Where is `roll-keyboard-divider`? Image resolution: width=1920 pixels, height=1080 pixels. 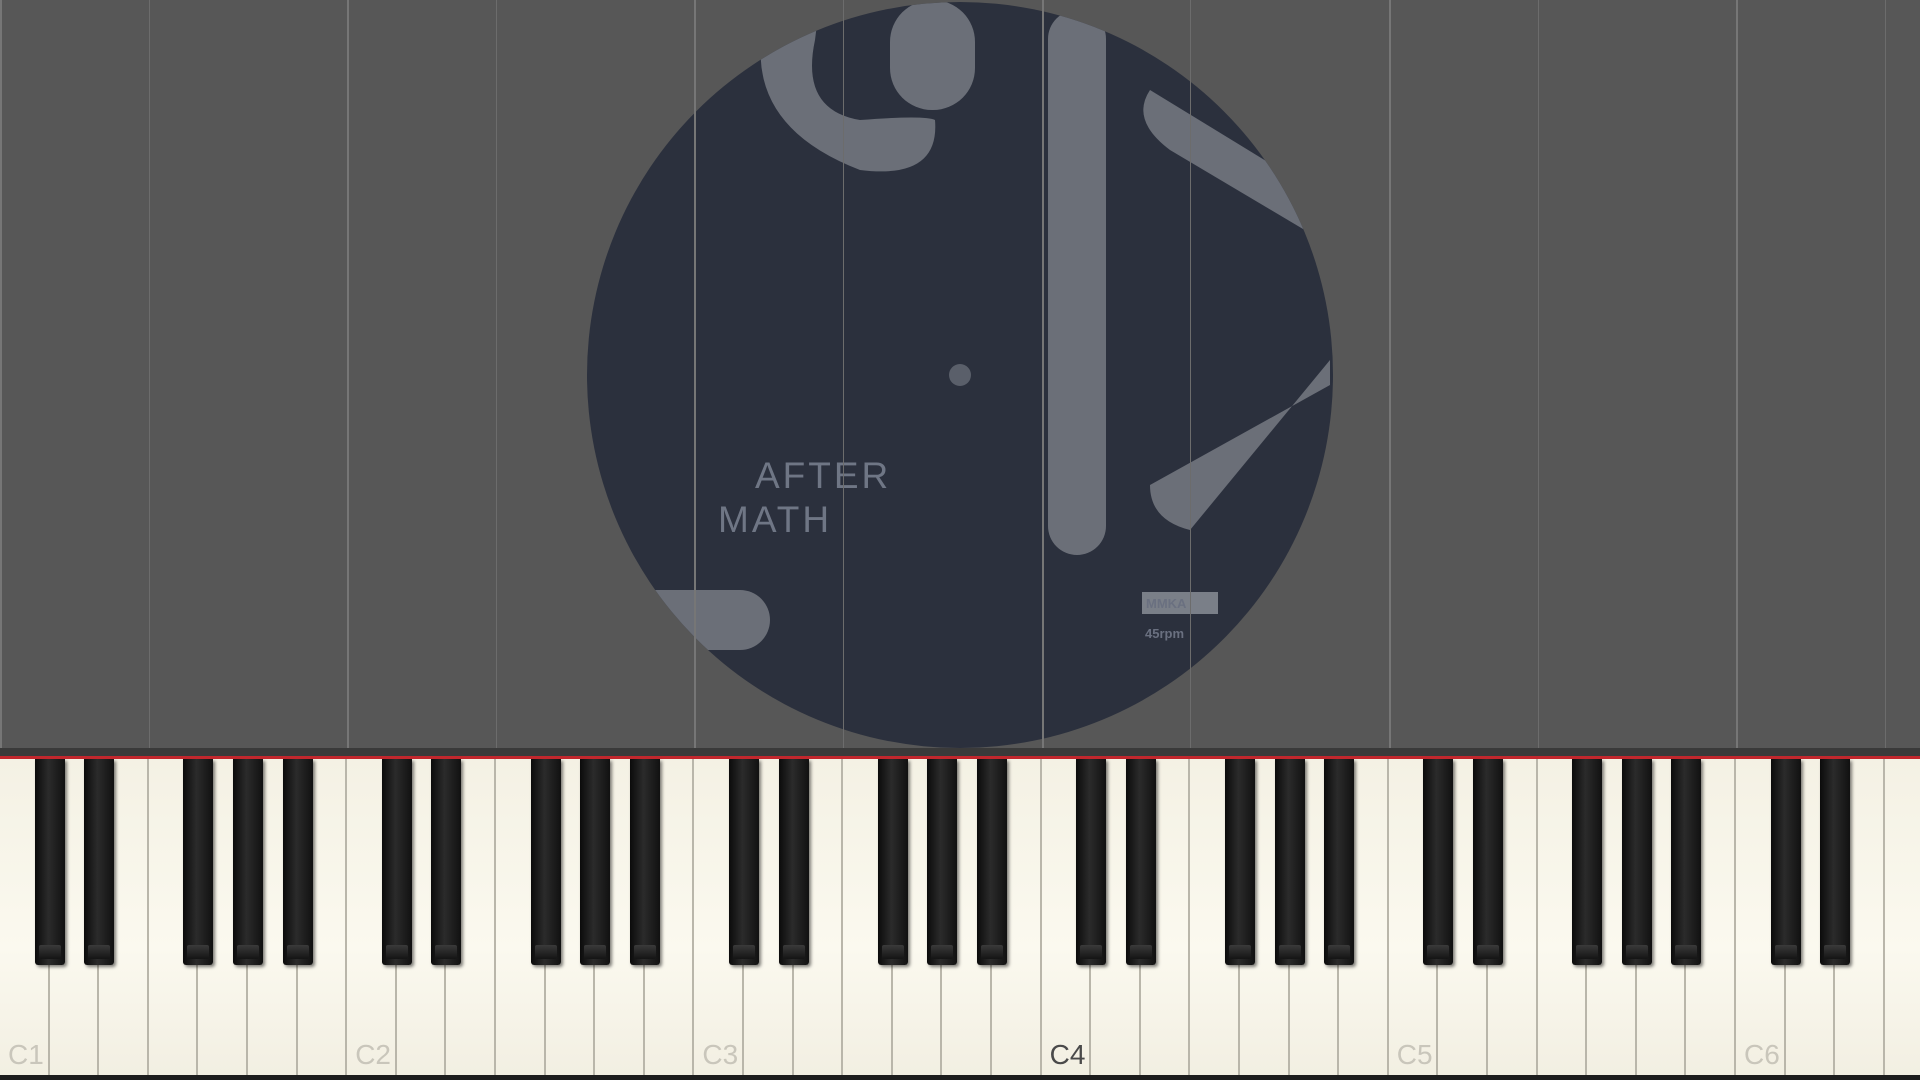
roll-keyboard-divider is located at coordinates (960, 752).